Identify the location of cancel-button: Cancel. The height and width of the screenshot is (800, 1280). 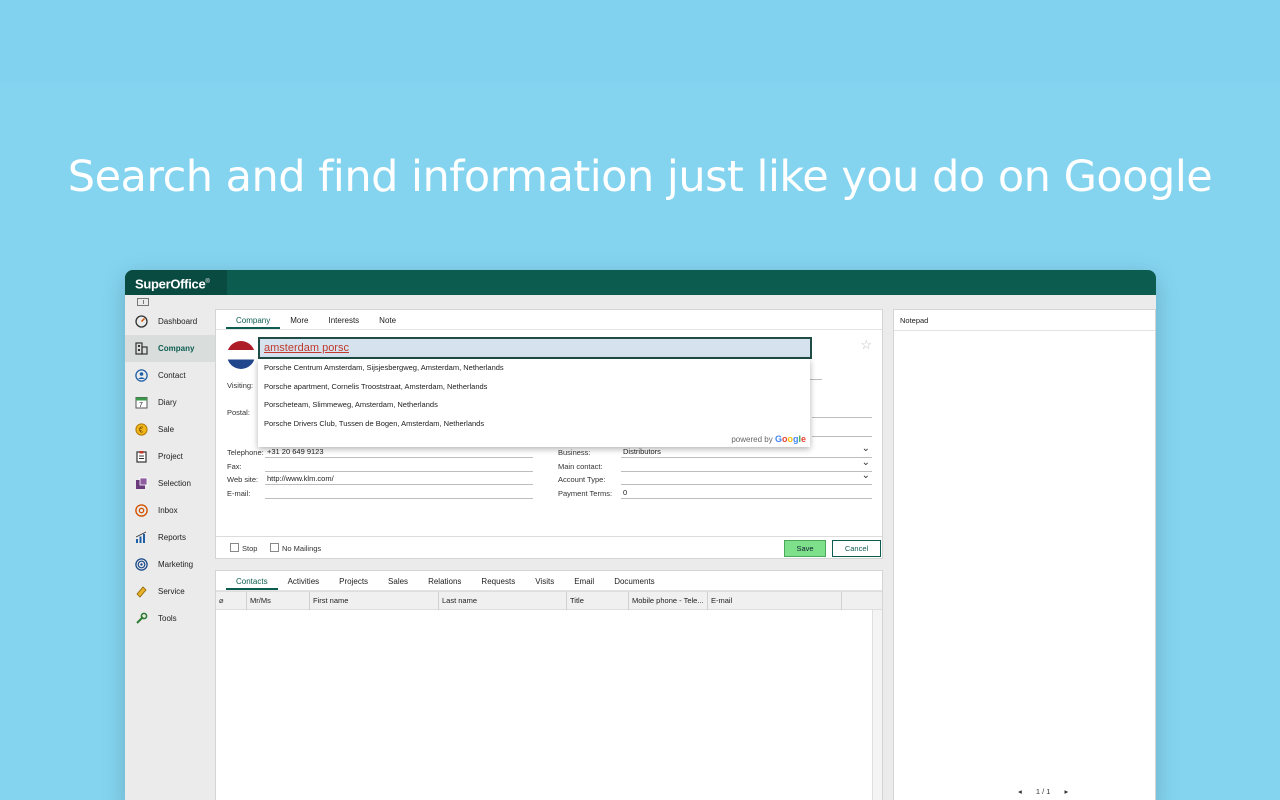
(856, 548).